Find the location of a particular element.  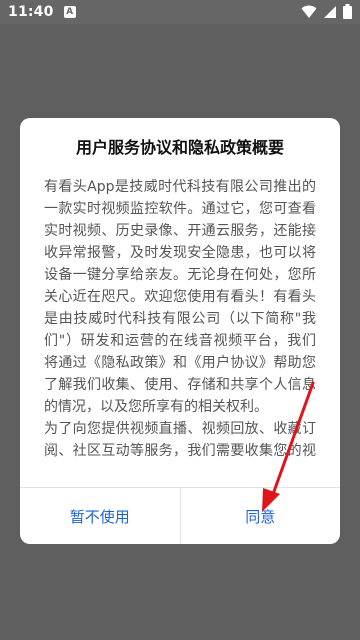

agree-button: 同意 is located at coordinates (260, 516).